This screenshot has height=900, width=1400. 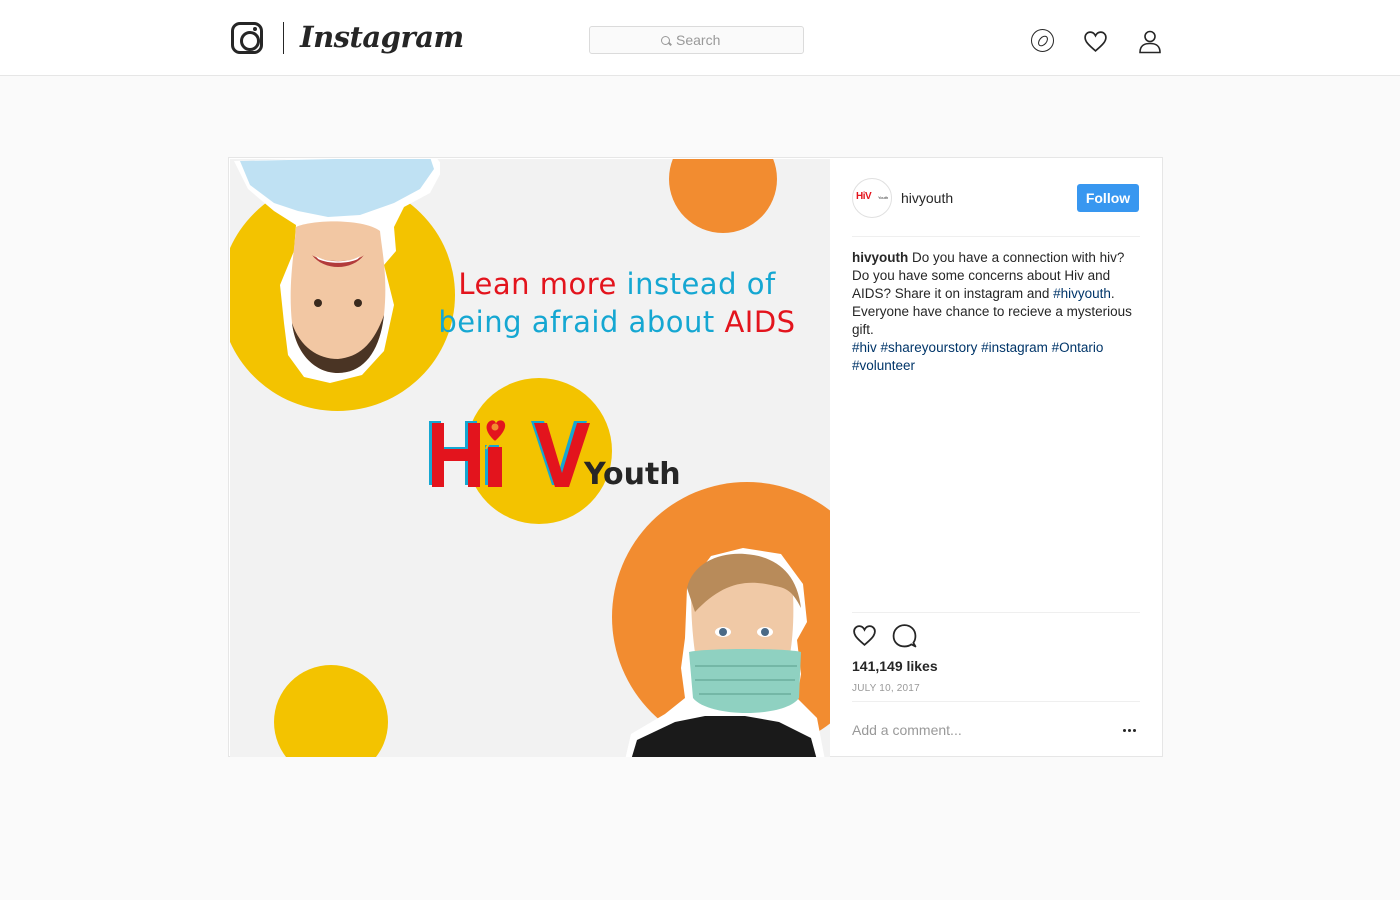 I want to click on child-photo-with-mask, so click(x=725, y=652).